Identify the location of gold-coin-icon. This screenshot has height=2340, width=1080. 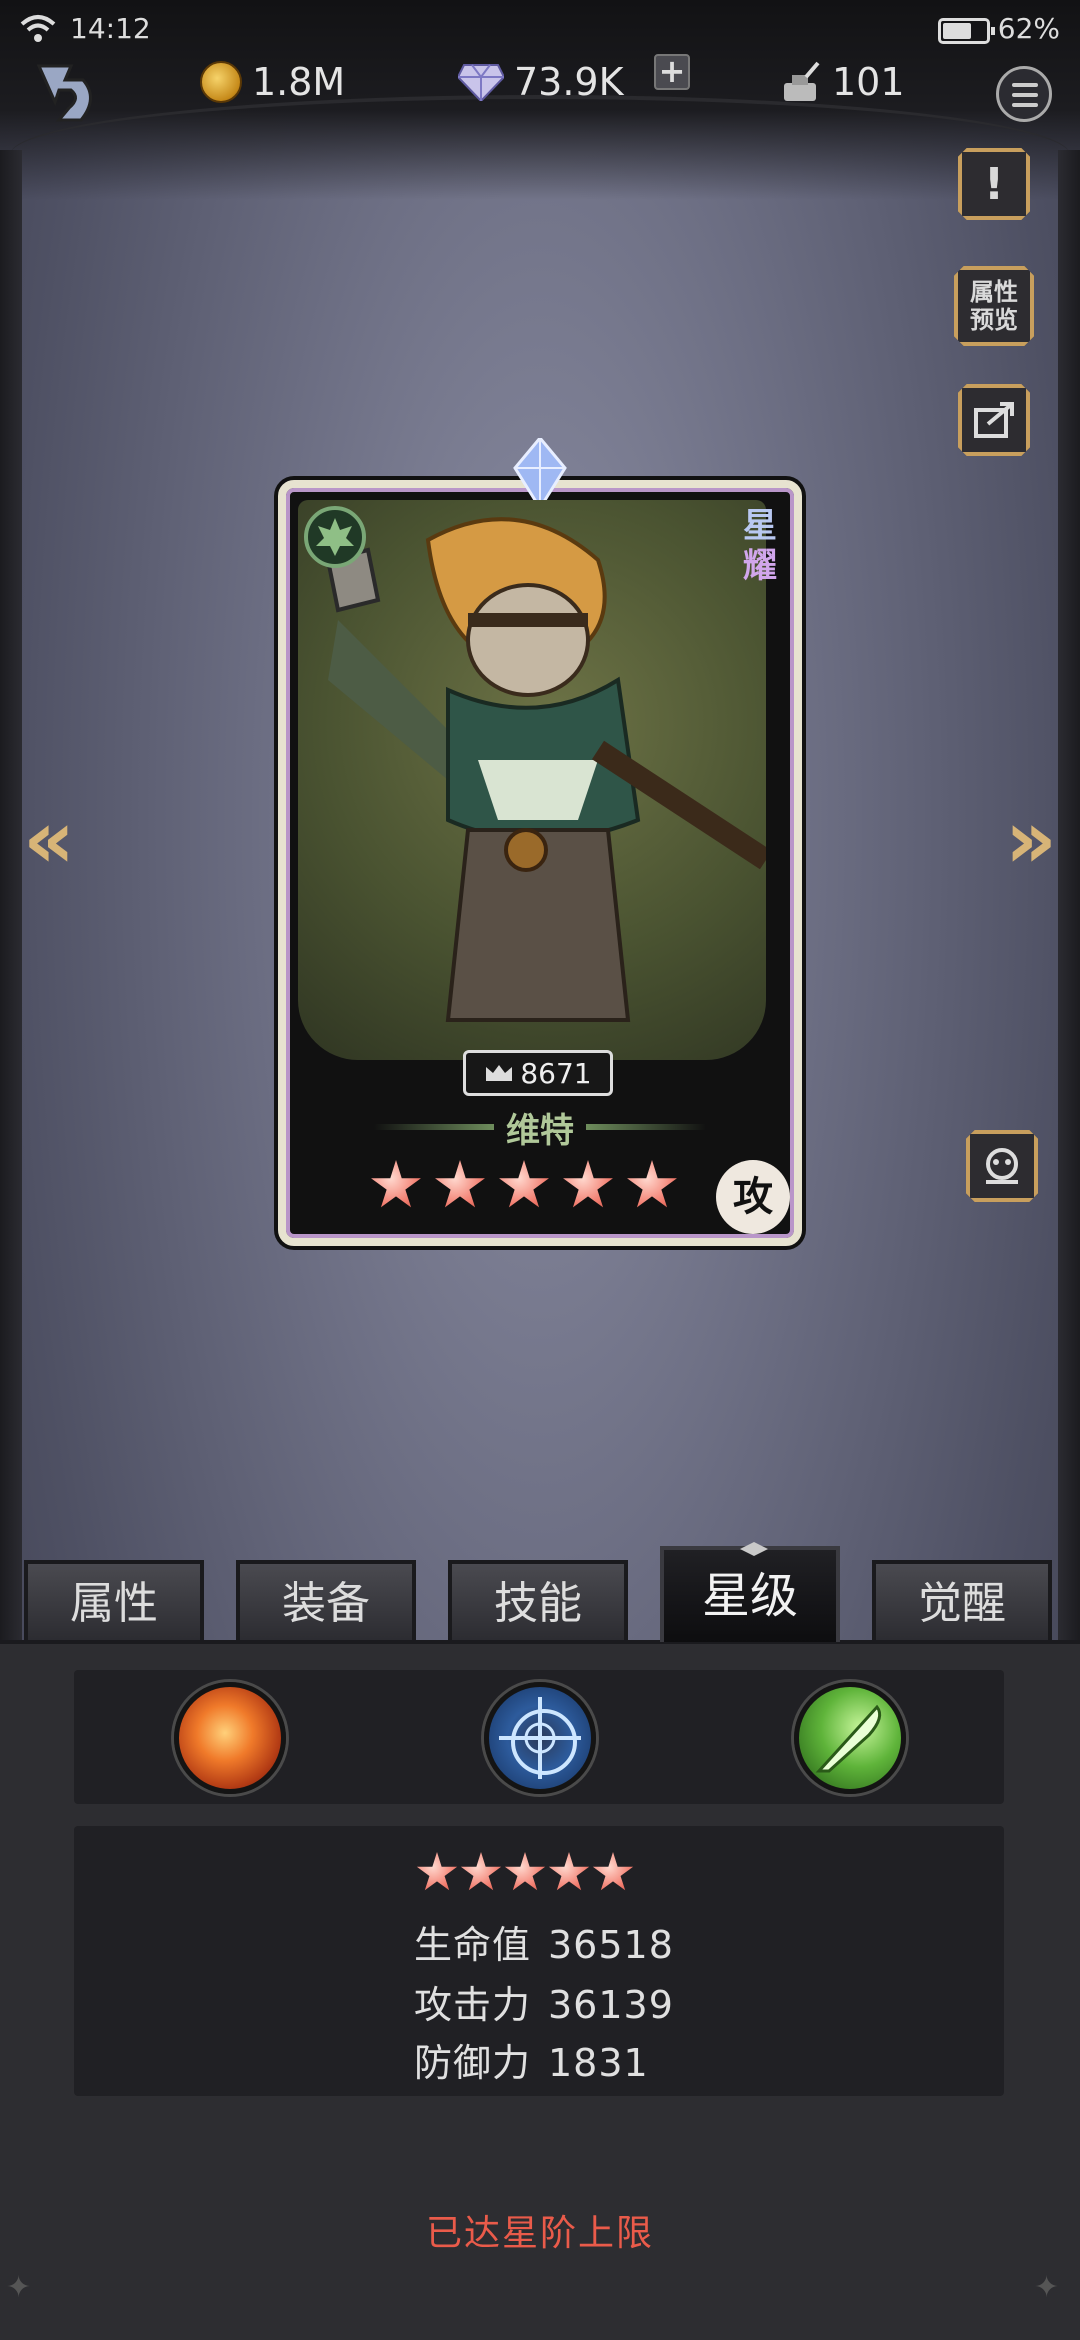
(221, 82).